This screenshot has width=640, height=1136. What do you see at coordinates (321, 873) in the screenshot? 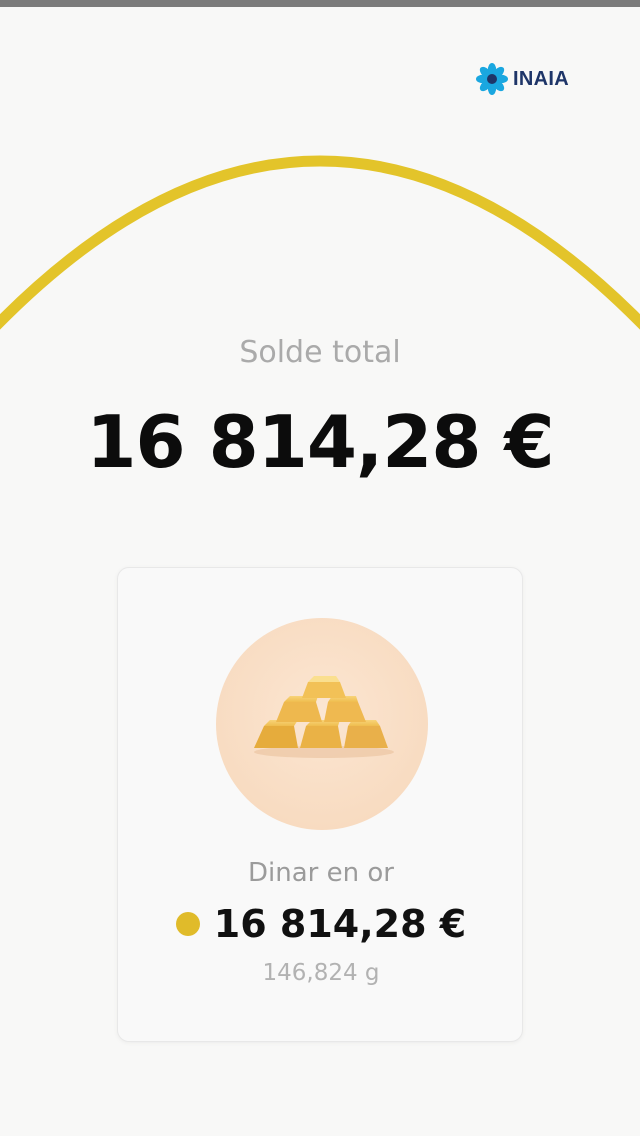
I see `asset-name: Dinar en or` at bounding box center [321, 873].